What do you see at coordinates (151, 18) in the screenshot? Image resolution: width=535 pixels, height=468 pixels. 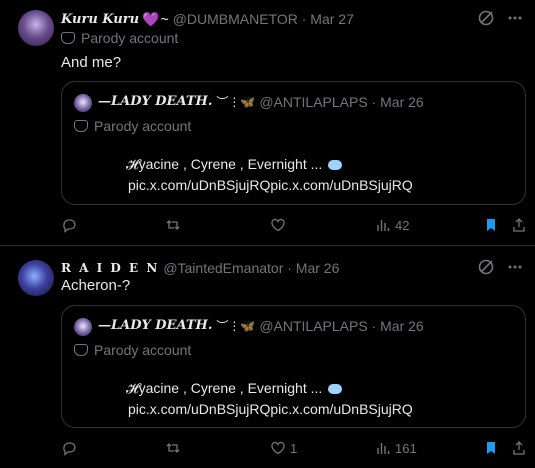 I see `heart-emoji: 💜` at bounding box center [151, 18].